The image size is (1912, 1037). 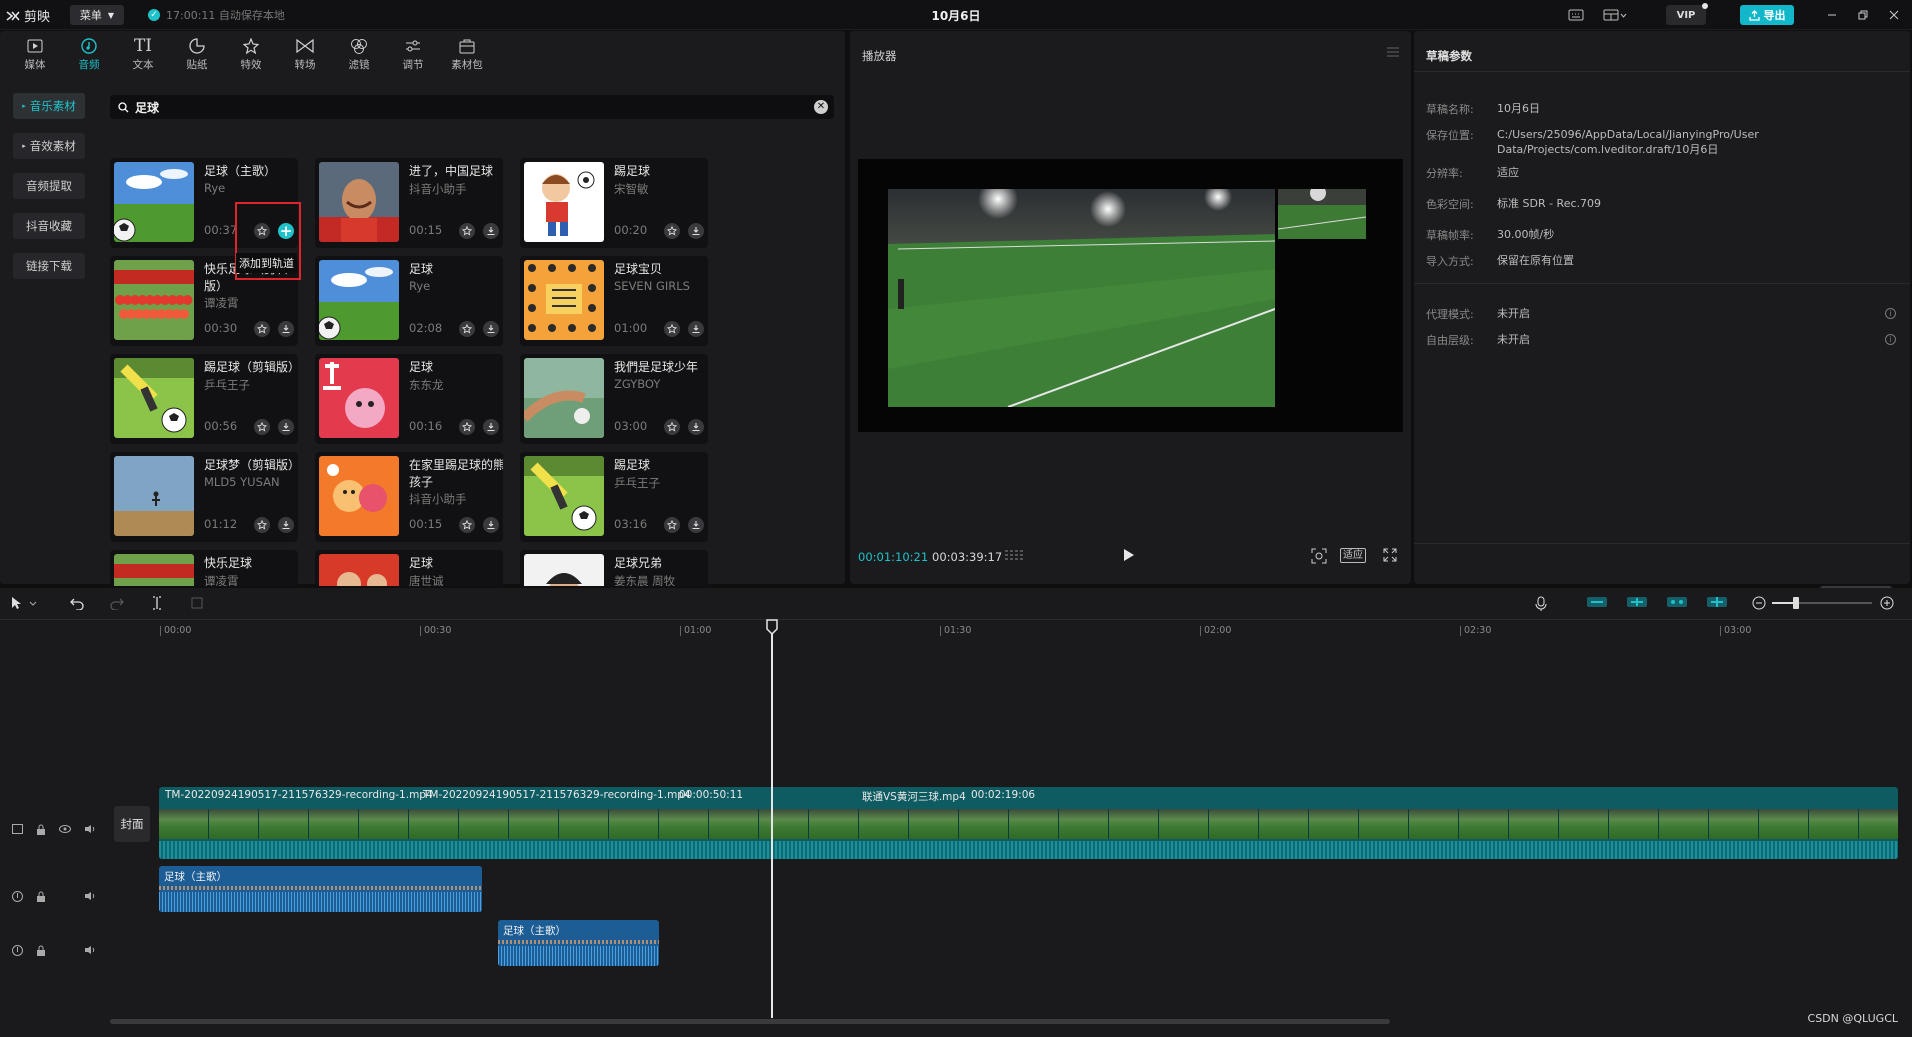 I want to click on music-card: 足球 Rye 02:08, so click(x=409, y=301).